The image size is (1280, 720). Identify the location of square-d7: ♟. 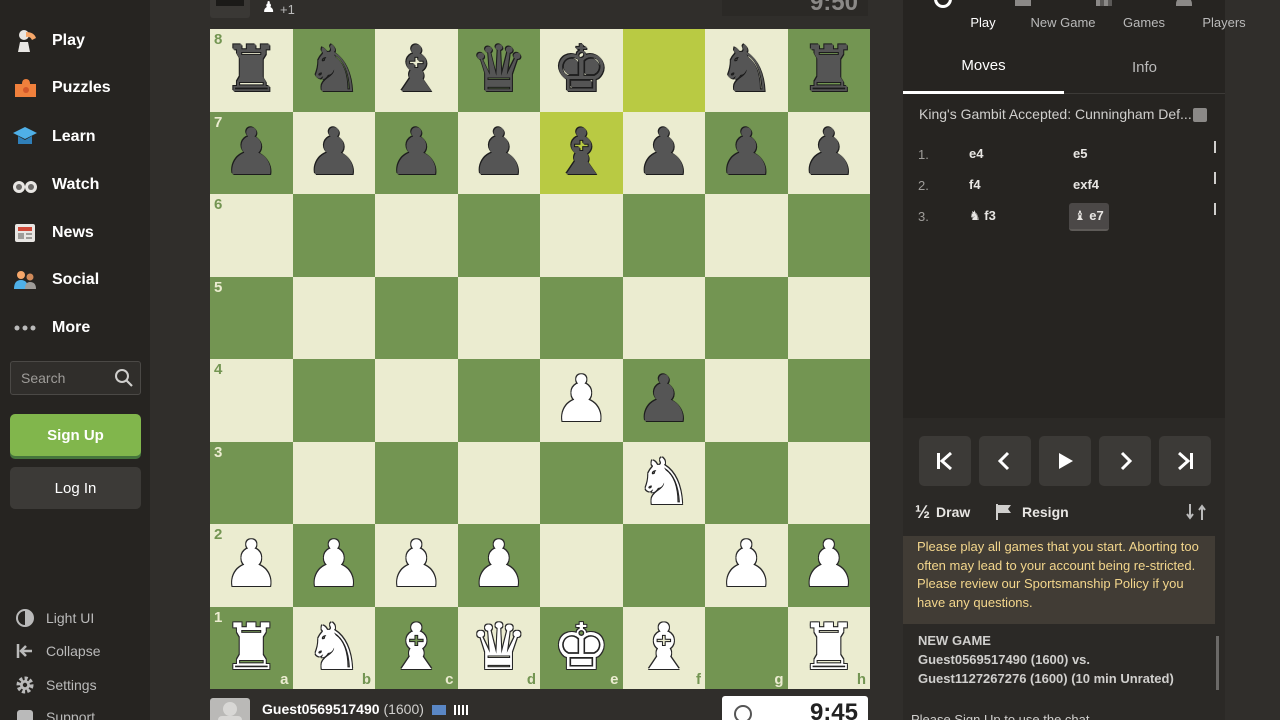
(498, 152).